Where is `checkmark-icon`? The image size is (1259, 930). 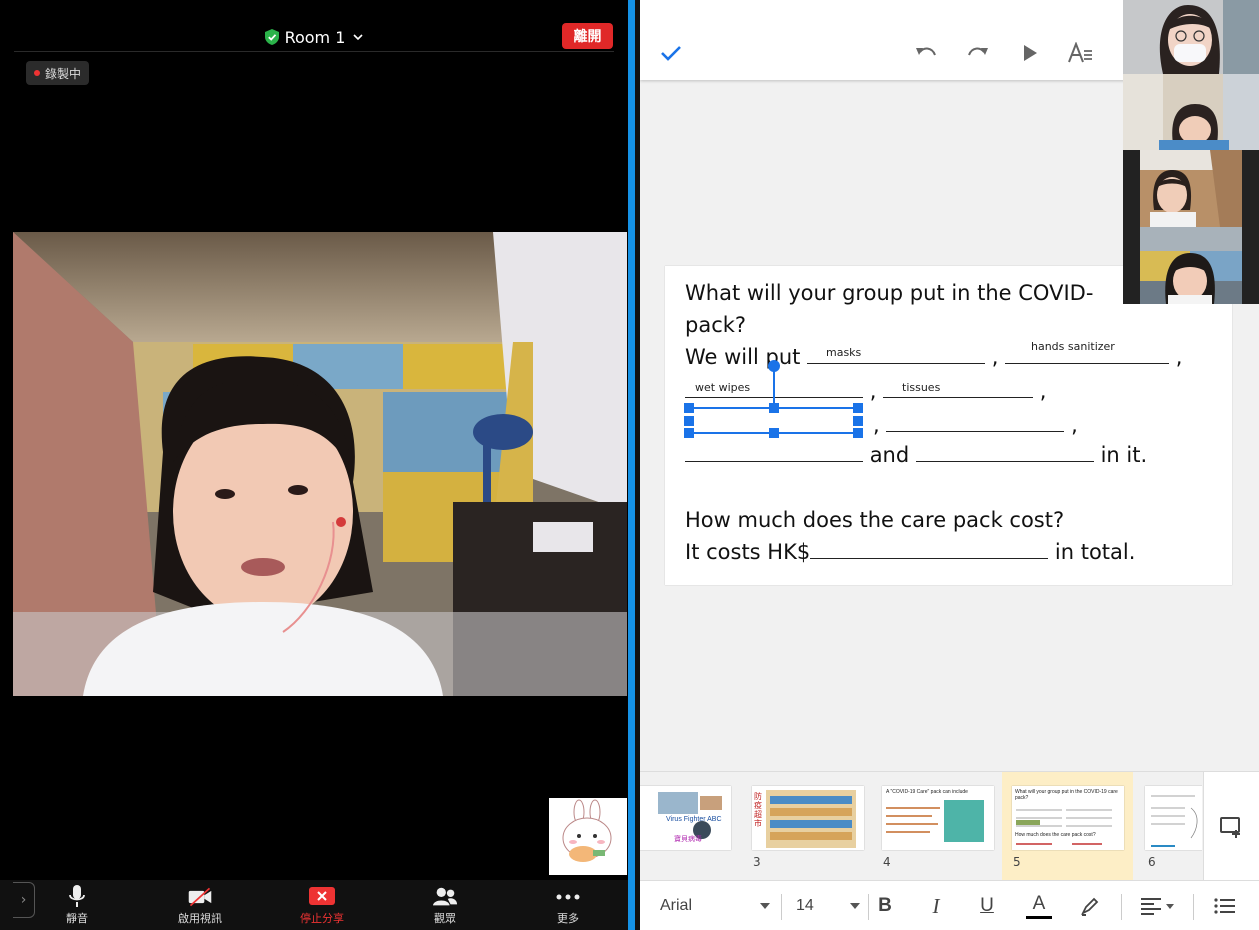 checkmark-icon is located at coordinates (671, 53).